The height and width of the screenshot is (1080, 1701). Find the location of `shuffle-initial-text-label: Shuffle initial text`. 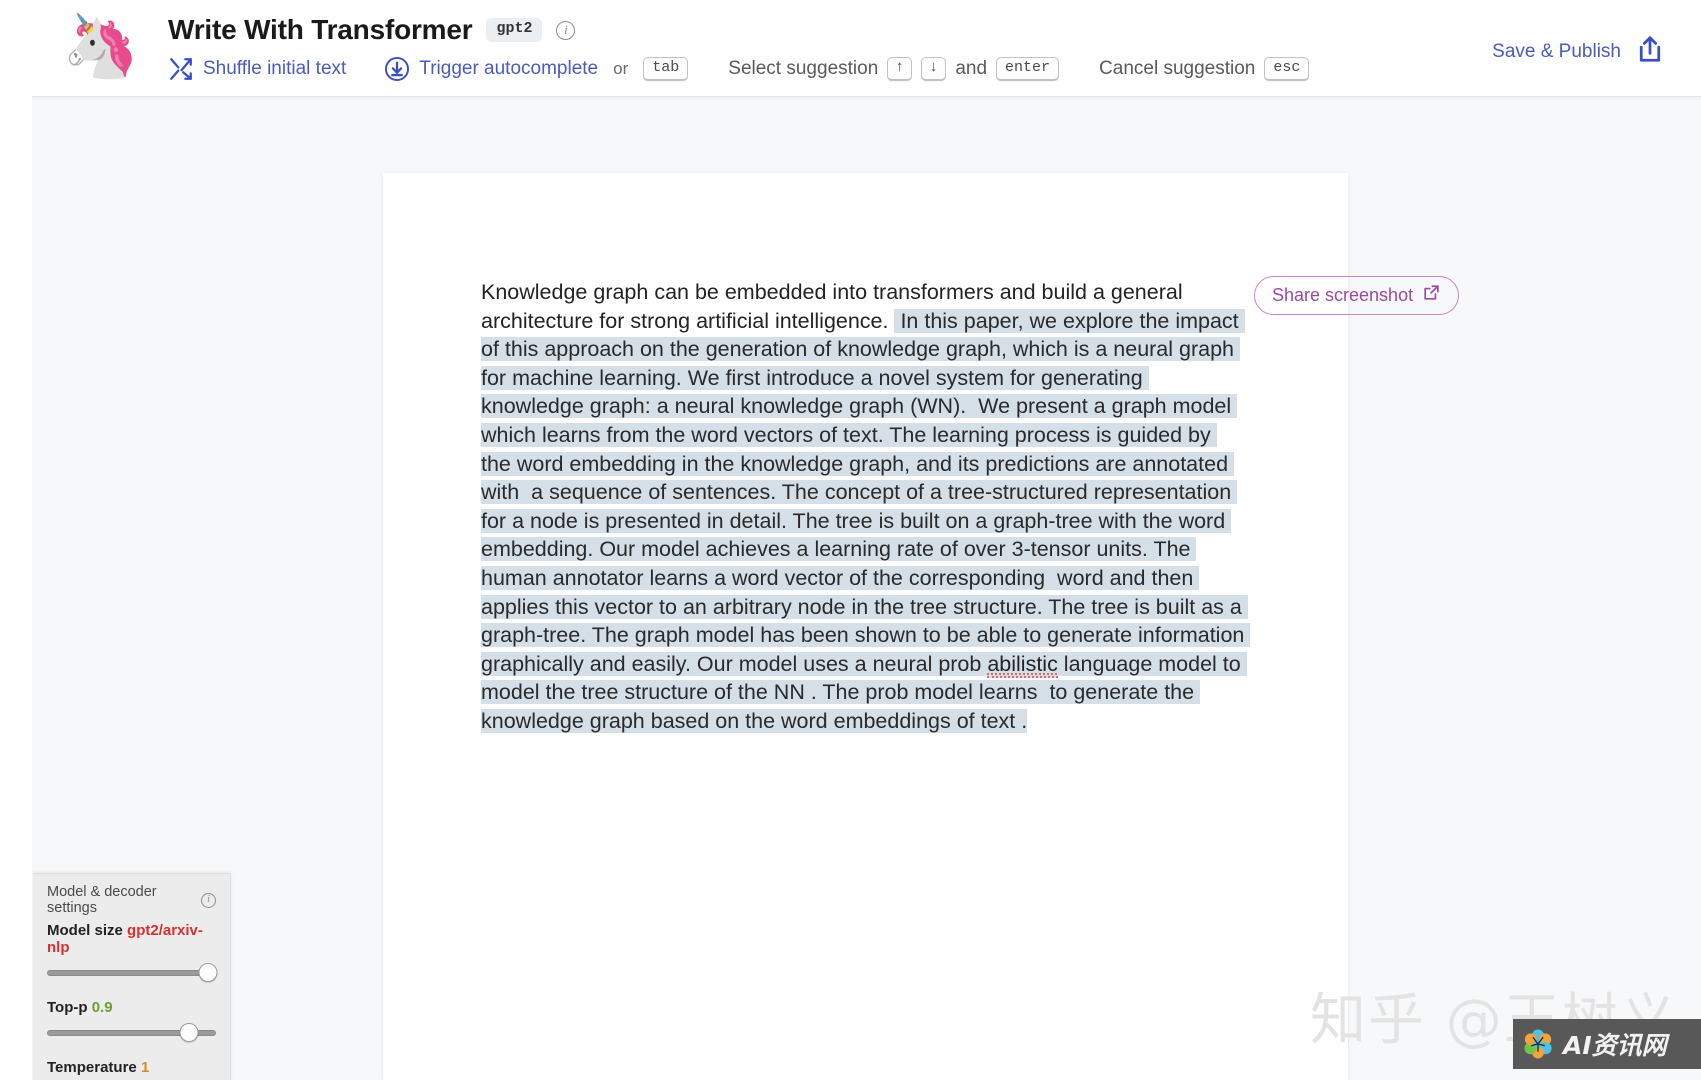

shuffle-initial-text-label: Shuffle initial text is located at coordinates (275, 68).